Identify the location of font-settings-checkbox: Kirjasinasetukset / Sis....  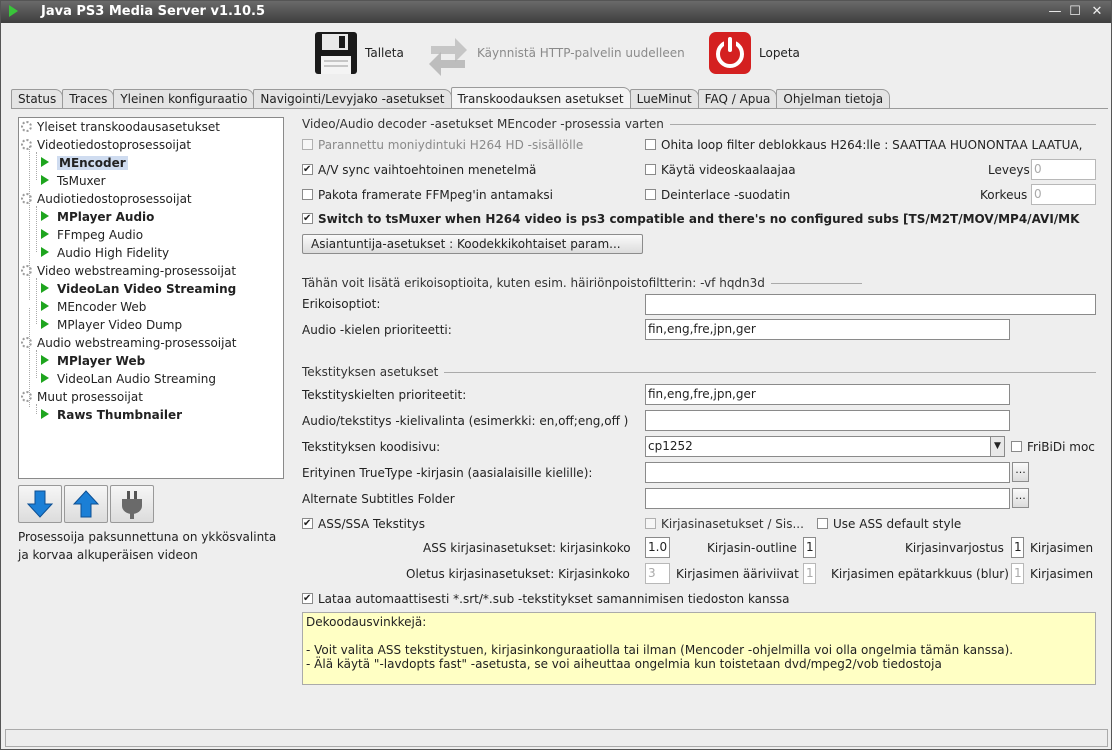
(724, 524).